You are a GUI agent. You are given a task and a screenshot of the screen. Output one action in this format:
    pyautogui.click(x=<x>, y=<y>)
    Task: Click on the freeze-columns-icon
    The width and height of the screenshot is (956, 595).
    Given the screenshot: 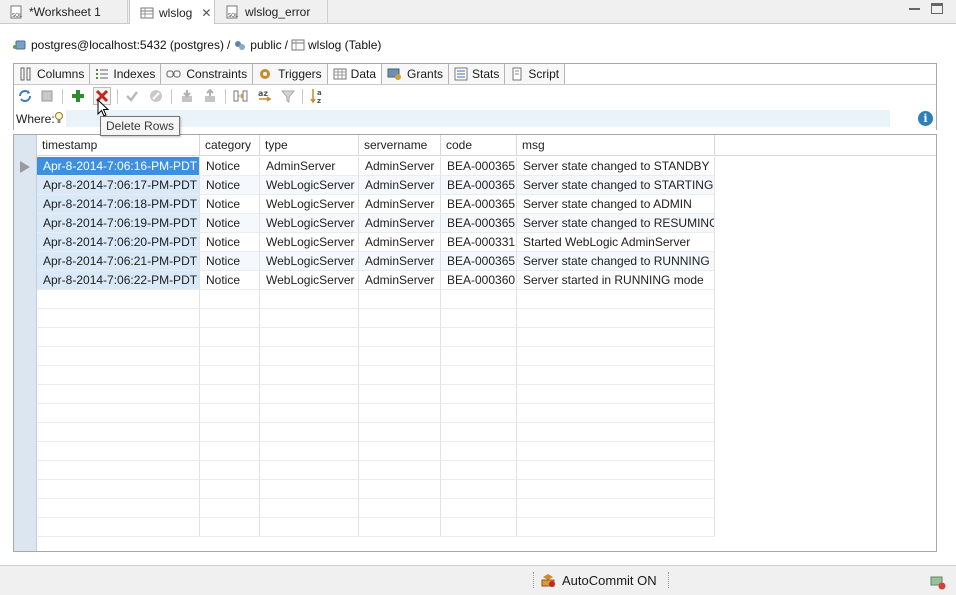 What is the action you would take?
    pyautogui.click(x=241, y=96)
    